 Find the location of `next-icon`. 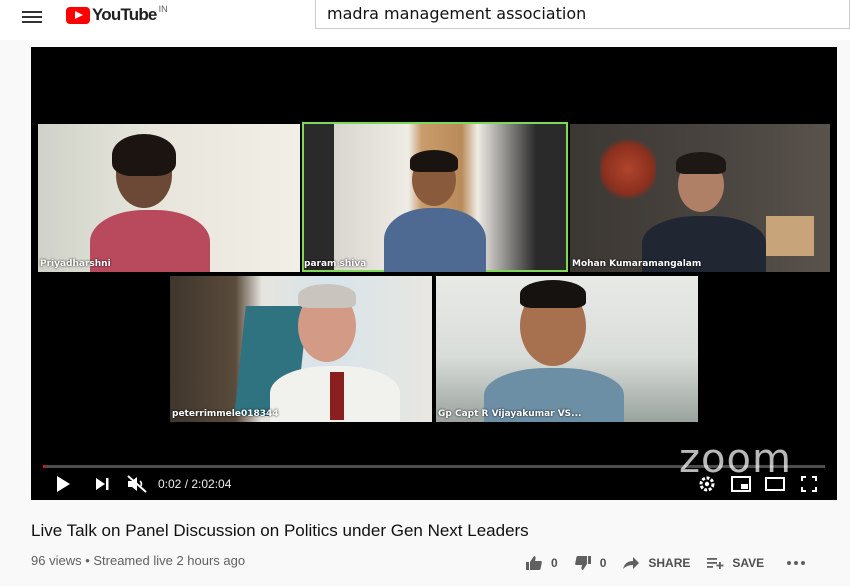

next-icon is located at coordinates (102, 484).